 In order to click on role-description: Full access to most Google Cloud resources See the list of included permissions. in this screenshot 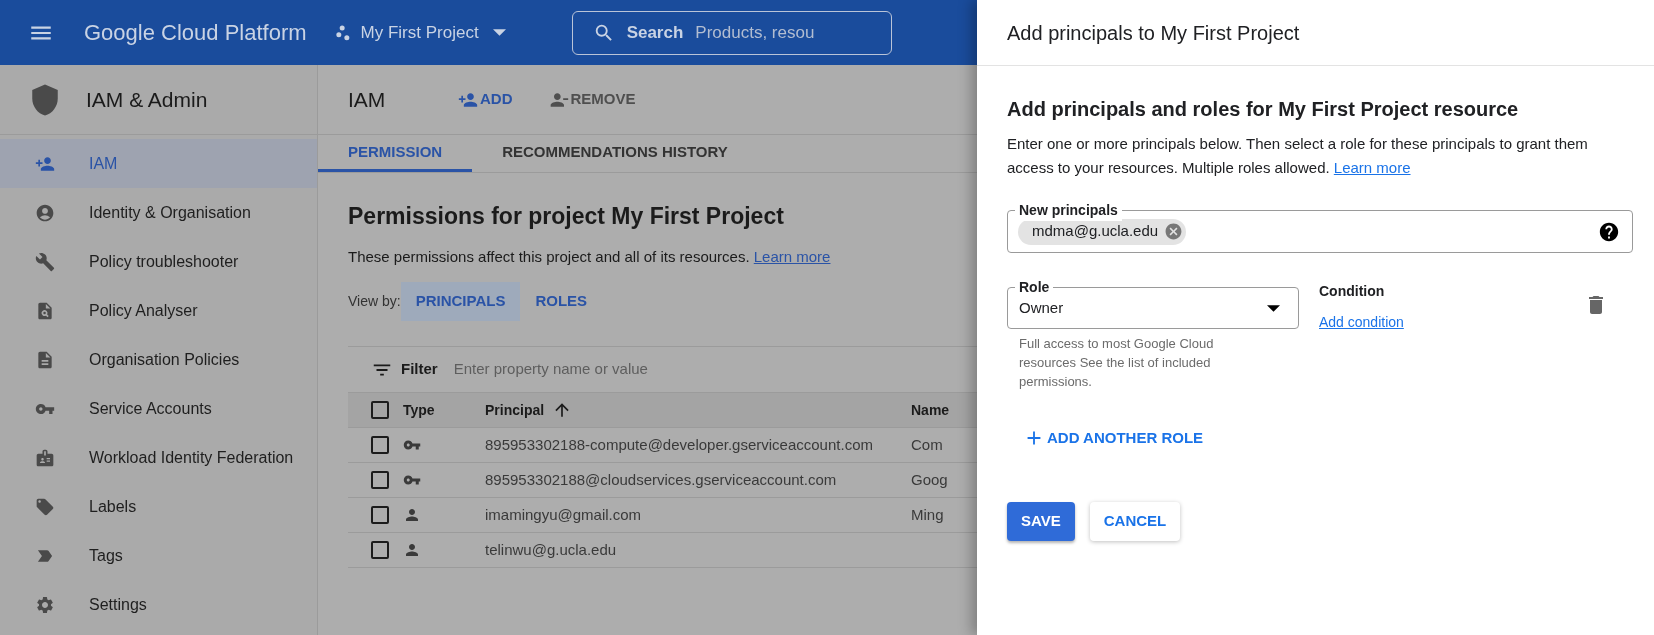, I will do `click(1117, 363)`.